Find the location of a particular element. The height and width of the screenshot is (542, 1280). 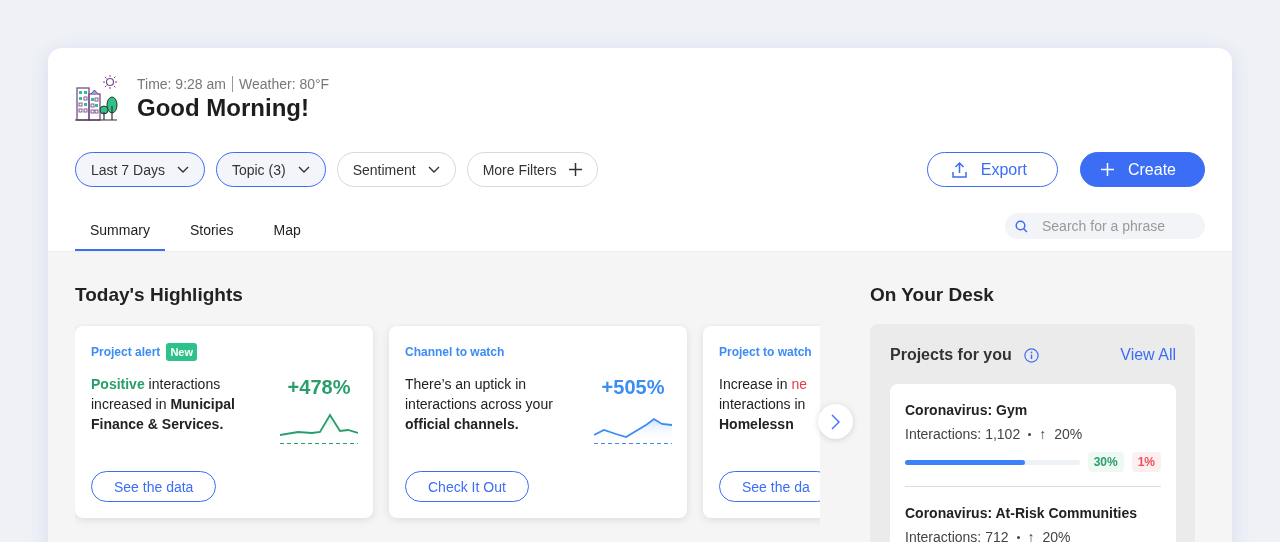

project-name: Coronavirus: Gym is located at coordinates (967, 410).